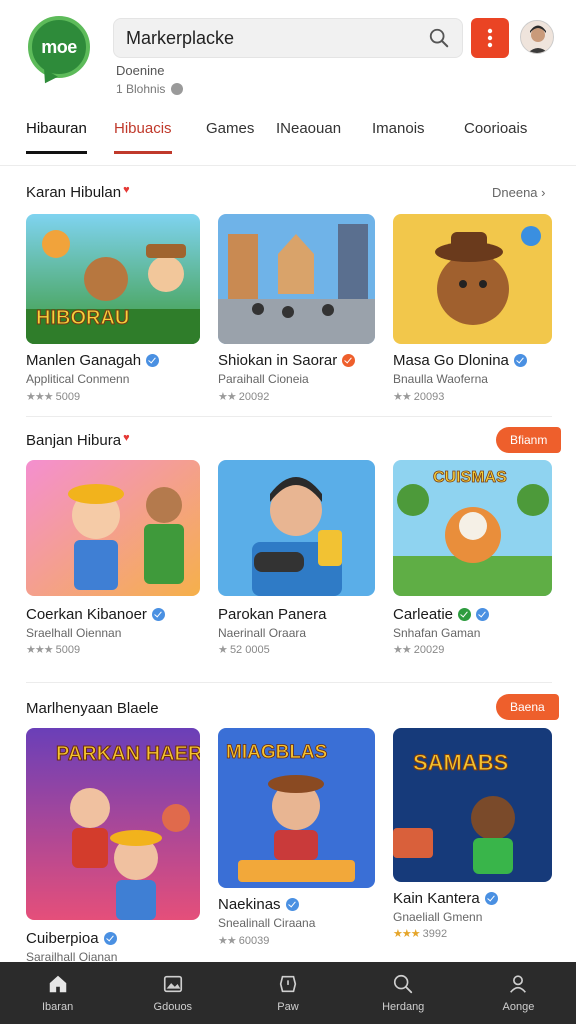  What do you see at coordinates (140, 70) in the screenshot?
I see `header-subtitle: Doenine` at bounding box center [140, 70].